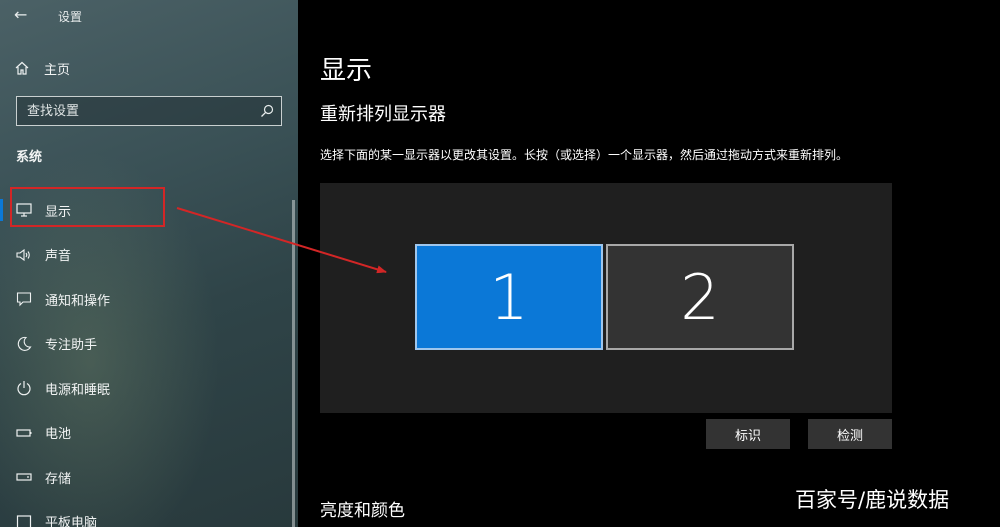 The image size is (1000, 527). Describe the element at coordinates (23, 254) in the screenshot. I see `speaker-icon` at that location.